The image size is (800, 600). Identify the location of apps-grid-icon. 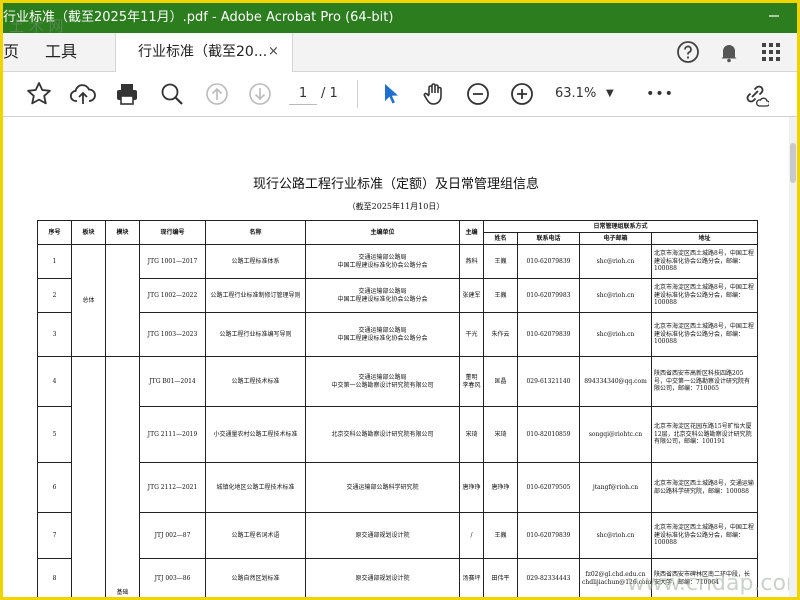
(771, 52).